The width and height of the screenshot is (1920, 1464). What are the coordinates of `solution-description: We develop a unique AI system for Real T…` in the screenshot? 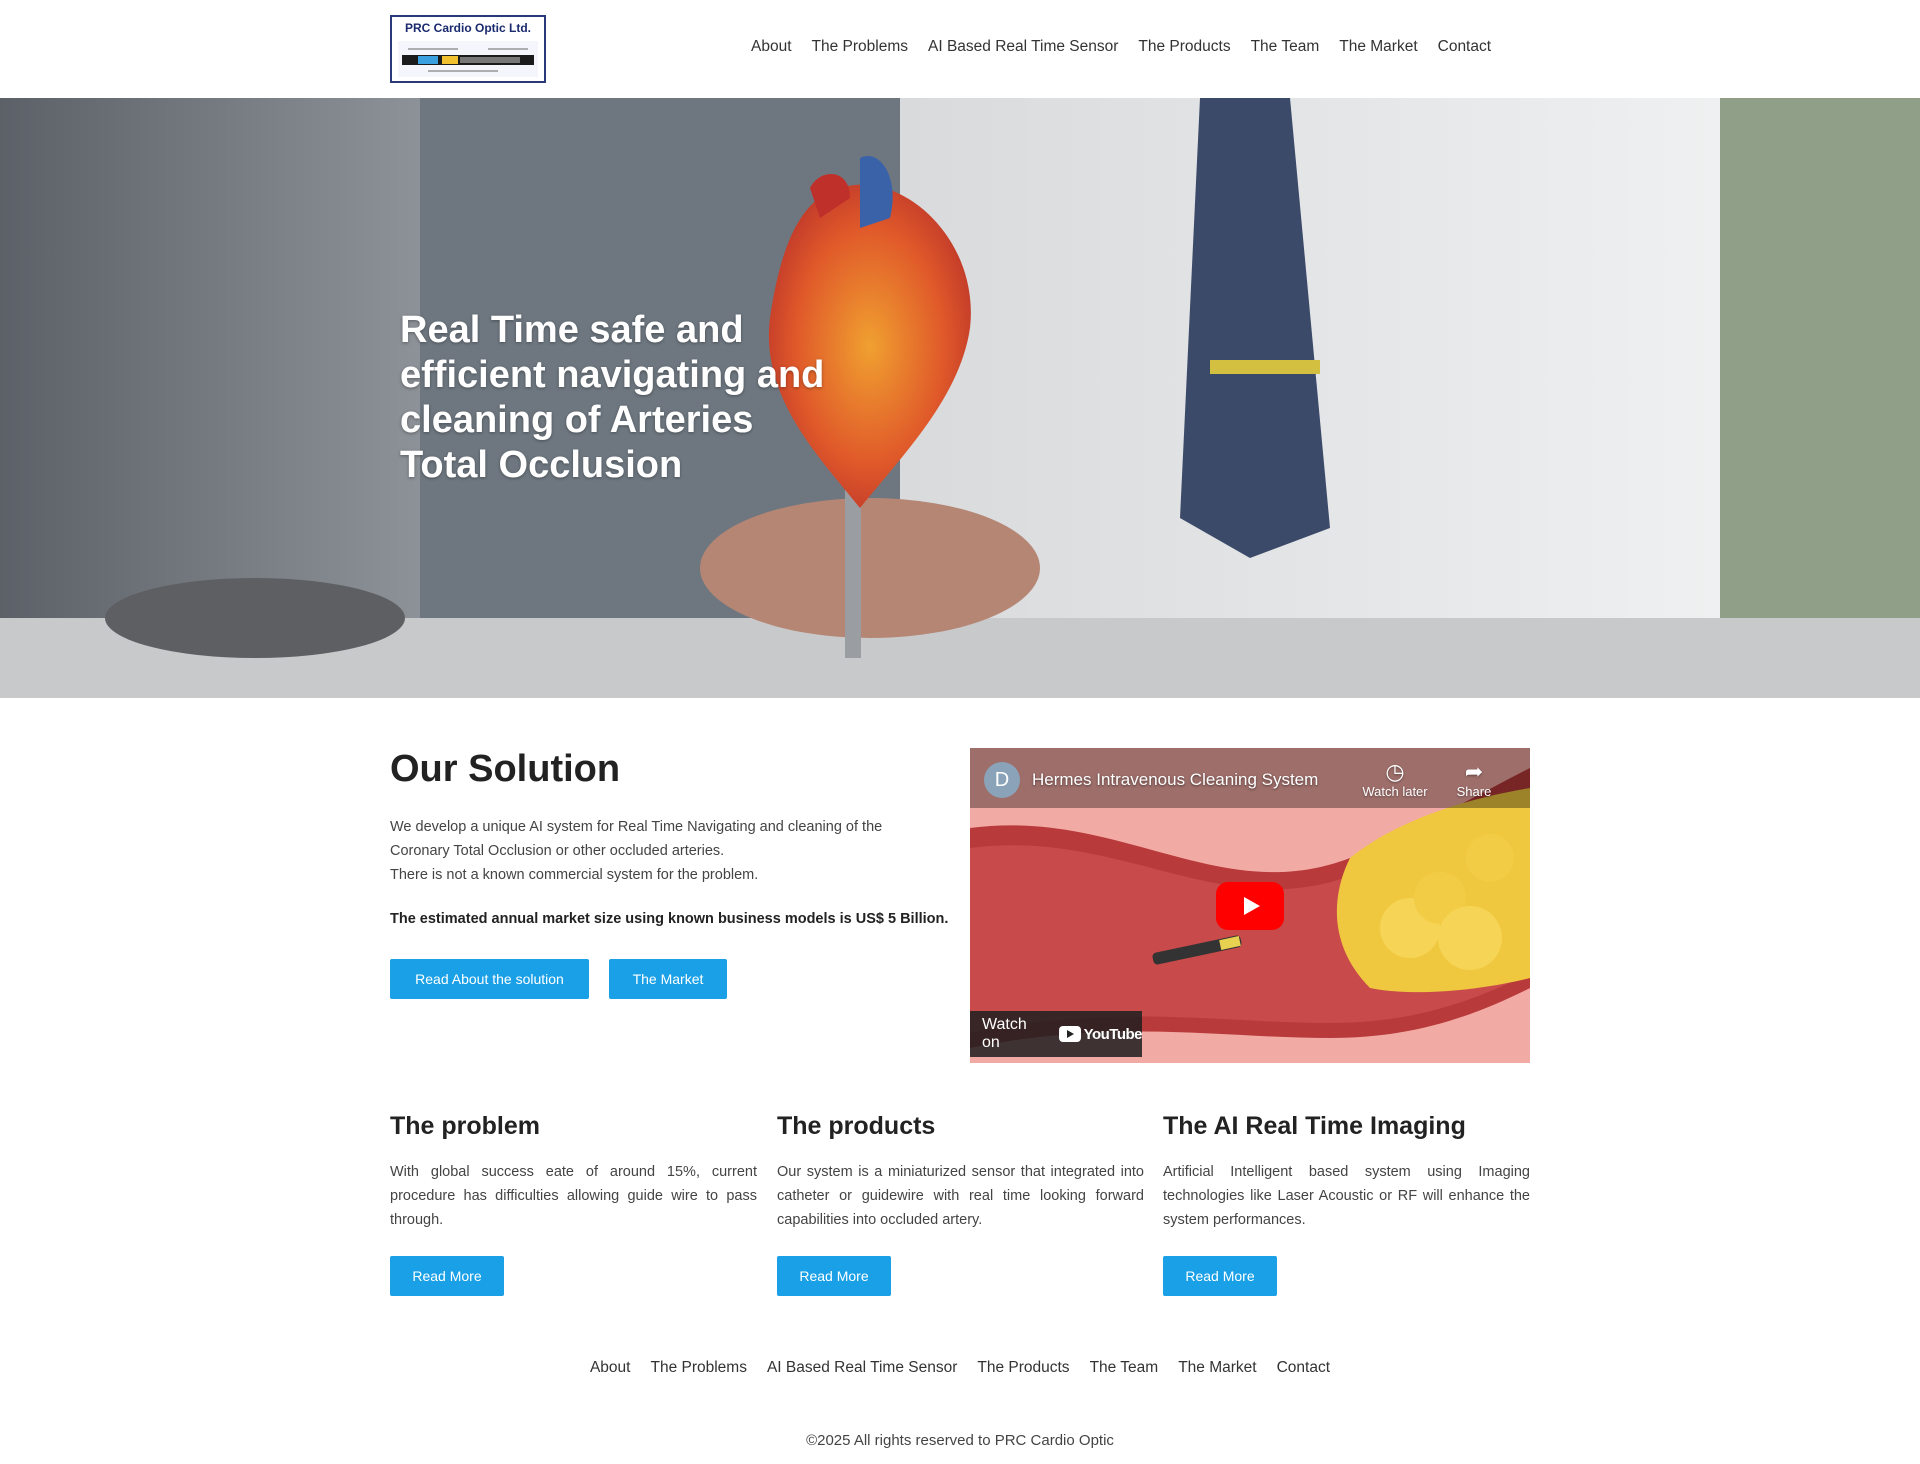 It's located at (670, 851).